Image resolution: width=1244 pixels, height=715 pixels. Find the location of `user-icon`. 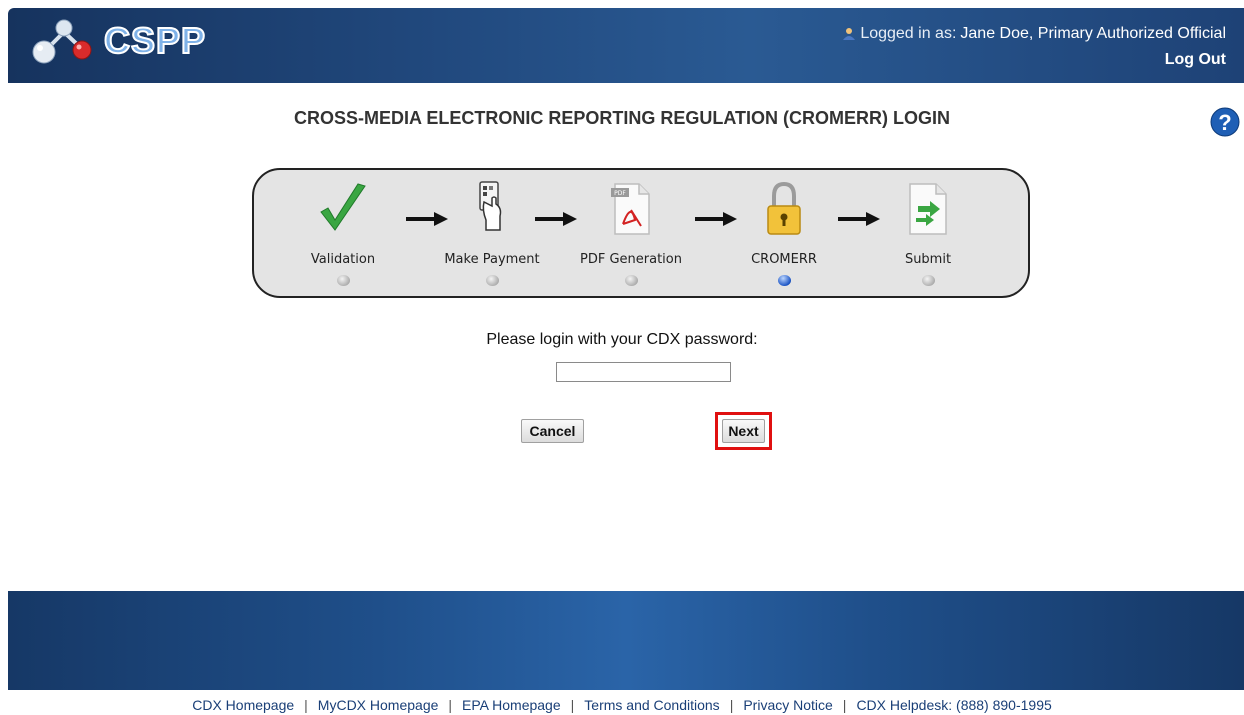

user-icon is located at coordinates (849, 34).